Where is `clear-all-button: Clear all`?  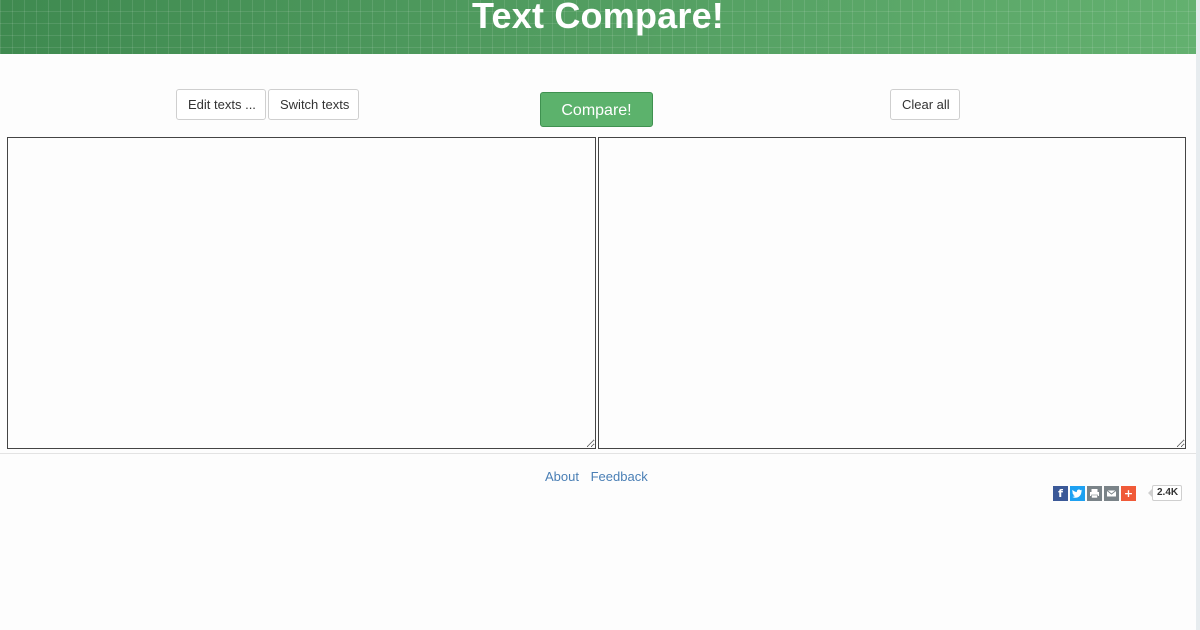
clear-all-button: Clear all is located at coordinates (925, 104).